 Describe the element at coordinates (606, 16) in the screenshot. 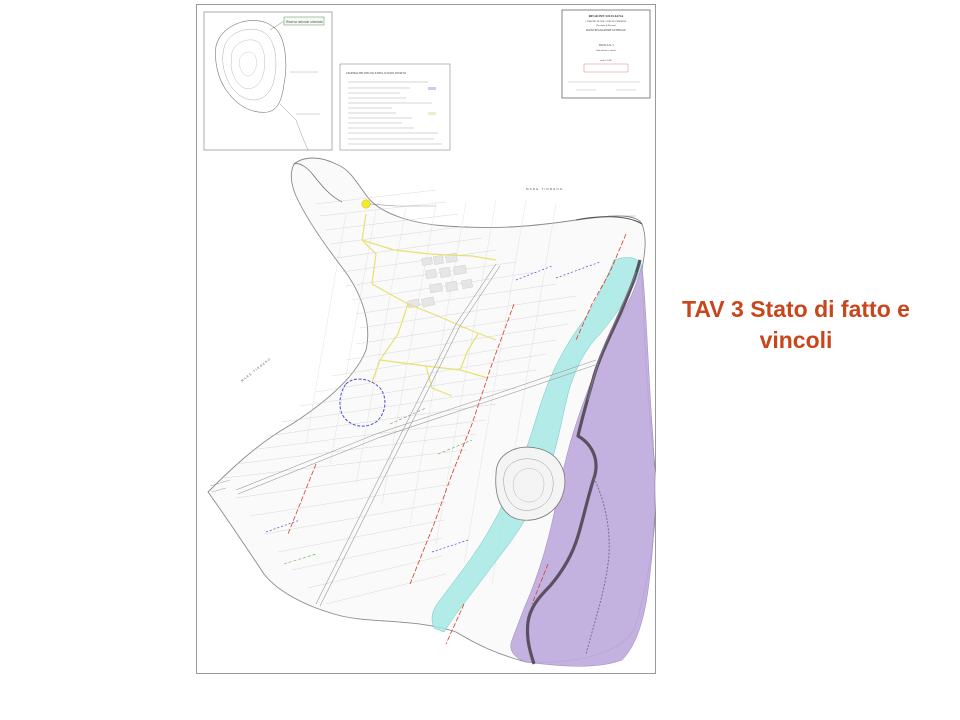

I see `cartouche-region: REGIONE SICILIANA` at that location.